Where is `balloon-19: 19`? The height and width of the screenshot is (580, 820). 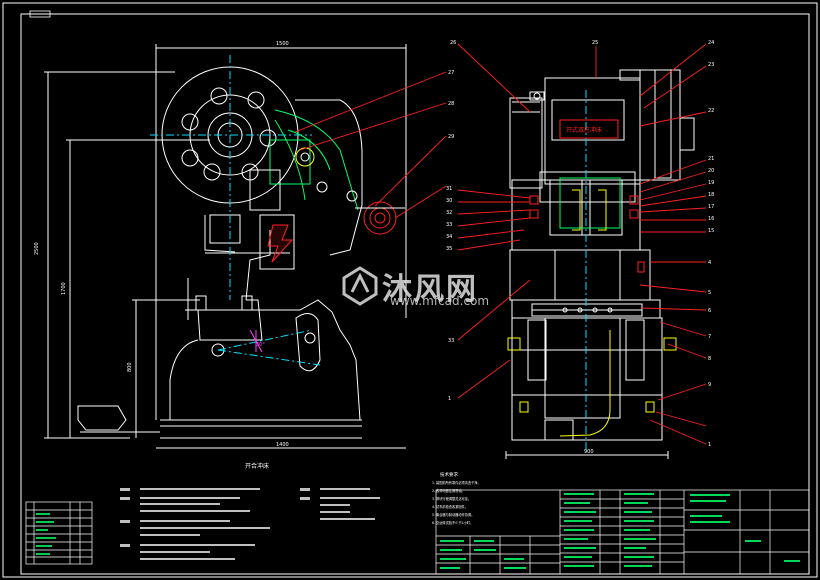 balloon-19: 19 is located at coordinates (711, 183).